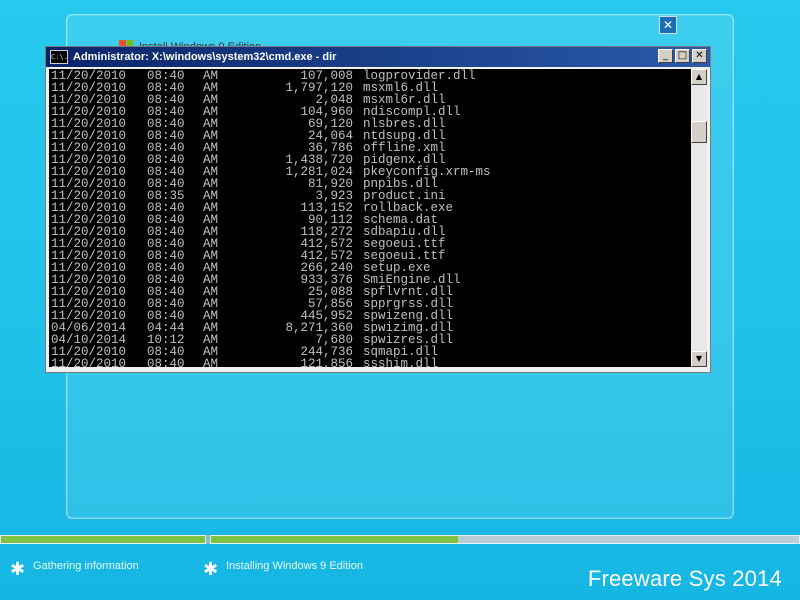  I want to click on close-button: ✕, so click(699, 56).